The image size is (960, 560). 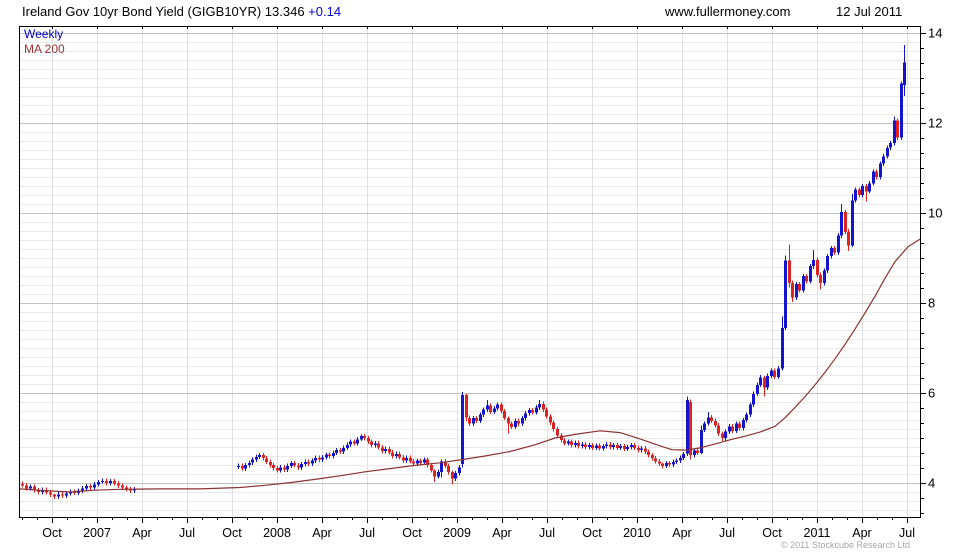 What do you see at coordinates (935, 123) in the screenshot?
I see `y-axis-label: 12` at bounding box center [935, 123].